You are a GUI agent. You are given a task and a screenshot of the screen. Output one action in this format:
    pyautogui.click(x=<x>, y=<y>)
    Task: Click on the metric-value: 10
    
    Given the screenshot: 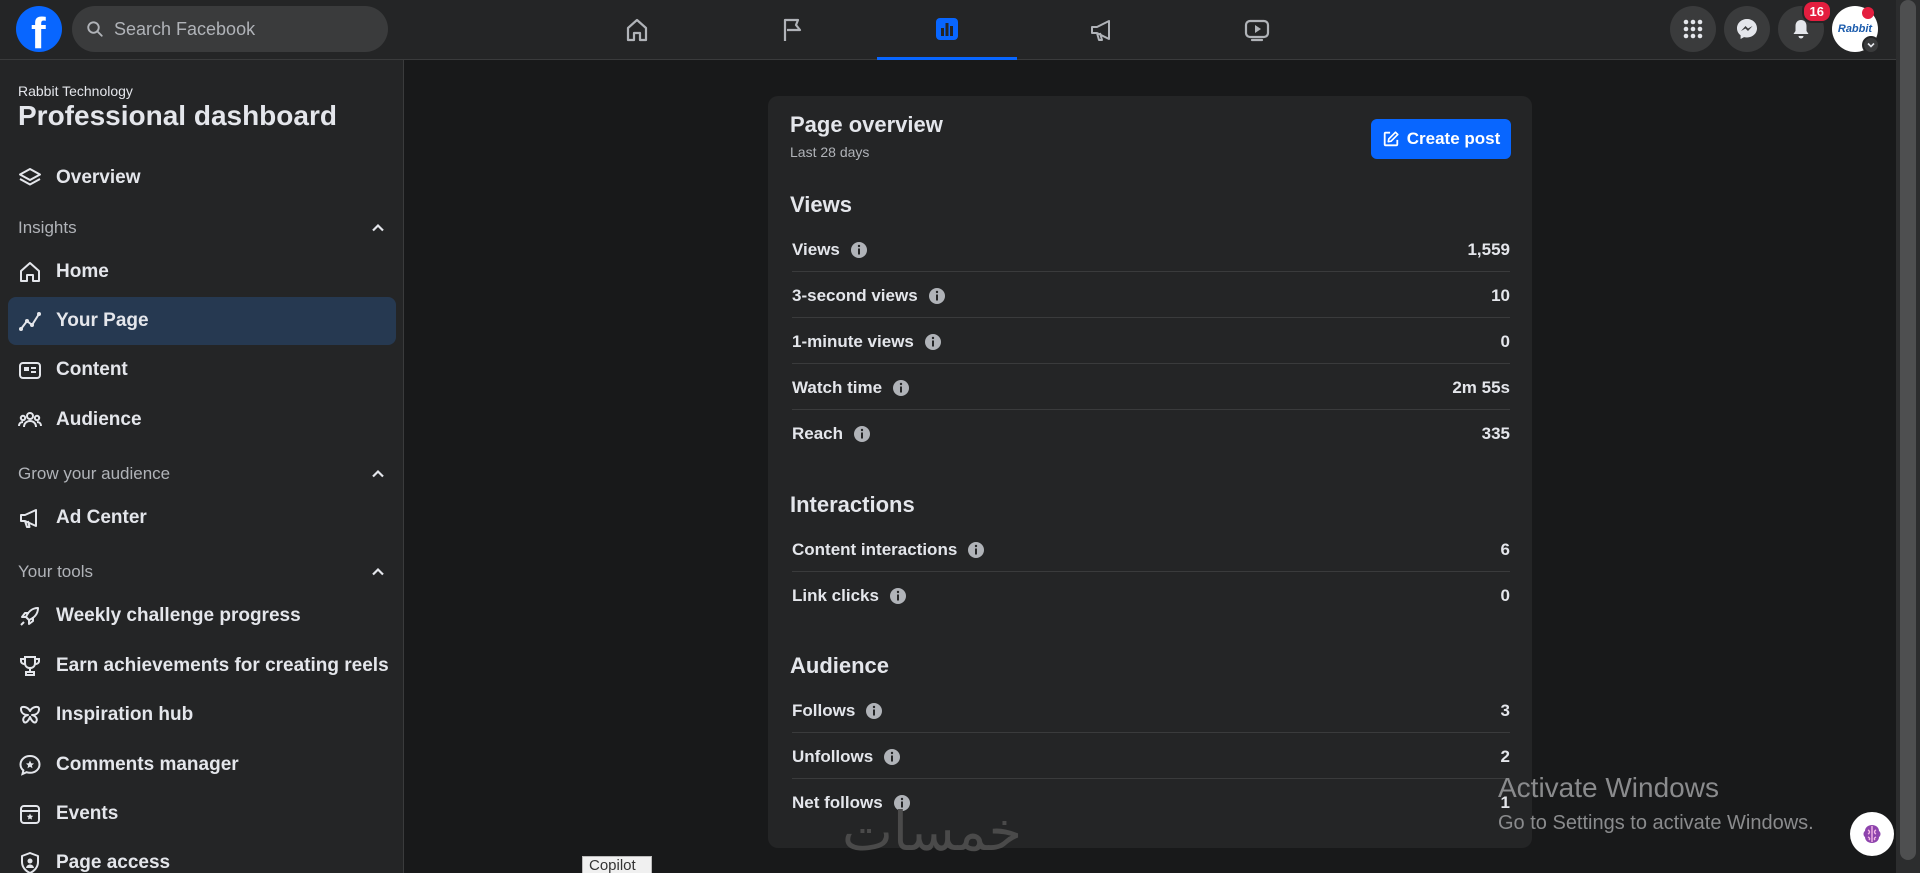 What is the action you would take?
    pyautogui.click(x=1500, y=295)
    